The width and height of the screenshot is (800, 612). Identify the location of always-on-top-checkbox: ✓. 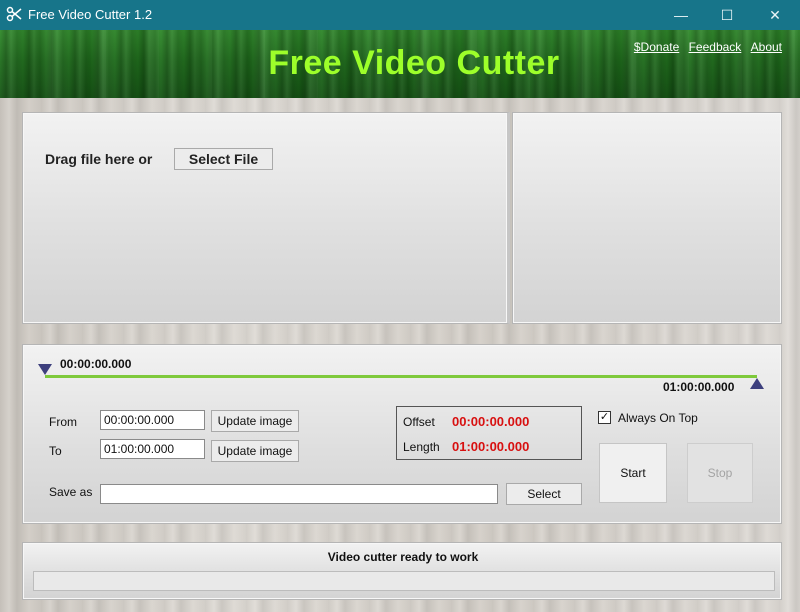
(604, 417).